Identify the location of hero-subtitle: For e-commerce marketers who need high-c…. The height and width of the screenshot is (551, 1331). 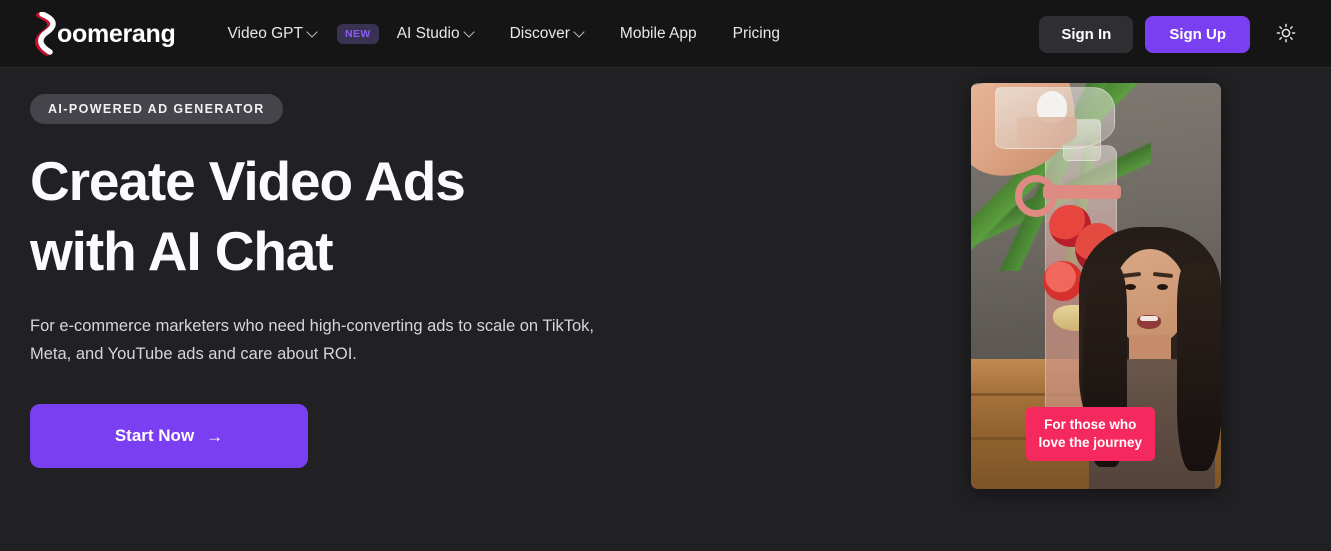
(312, 339).